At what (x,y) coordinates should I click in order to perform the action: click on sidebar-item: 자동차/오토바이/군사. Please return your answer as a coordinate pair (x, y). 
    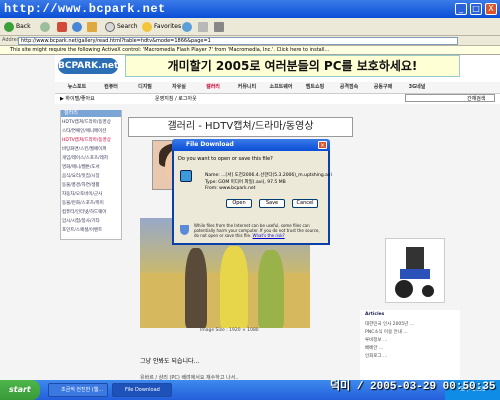
    Looking at the image, I should click on (91, 195).